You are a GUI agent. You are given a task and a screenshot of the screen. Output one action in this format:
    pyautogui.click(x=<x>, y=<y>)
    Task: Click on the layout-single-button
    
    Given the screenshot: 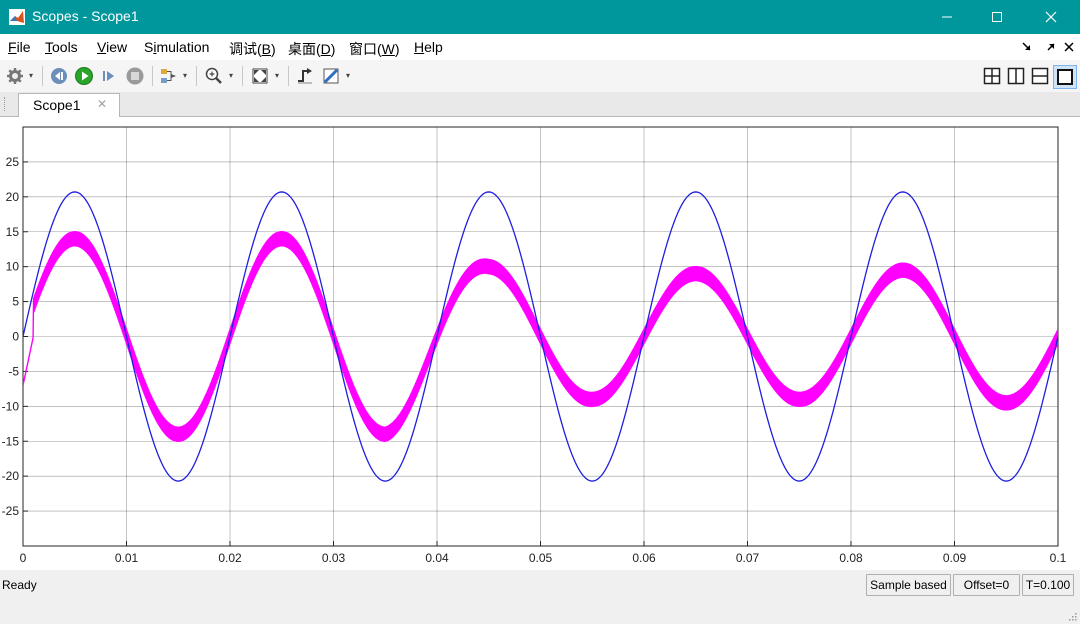 What is the action you would take?
    pyautogui.click(x=1065, y=77)
    